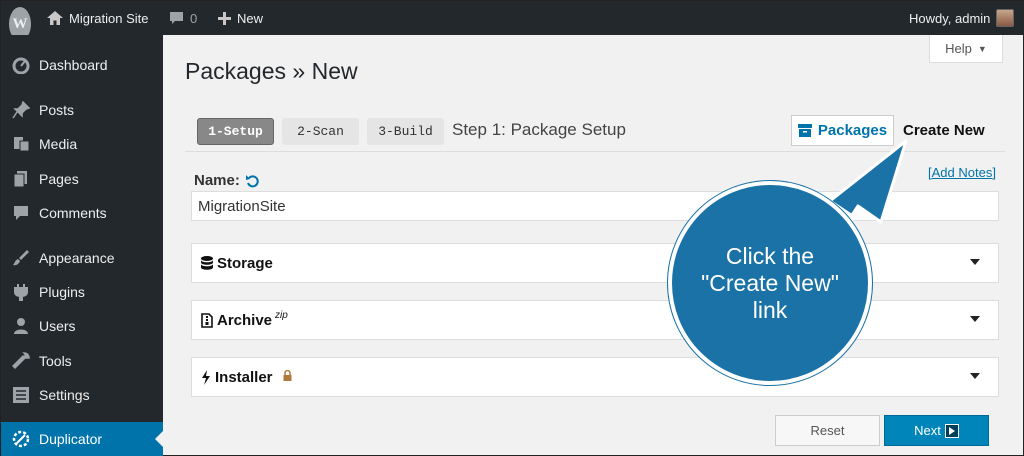  I want to click on pin-icon, so click(21, 110).